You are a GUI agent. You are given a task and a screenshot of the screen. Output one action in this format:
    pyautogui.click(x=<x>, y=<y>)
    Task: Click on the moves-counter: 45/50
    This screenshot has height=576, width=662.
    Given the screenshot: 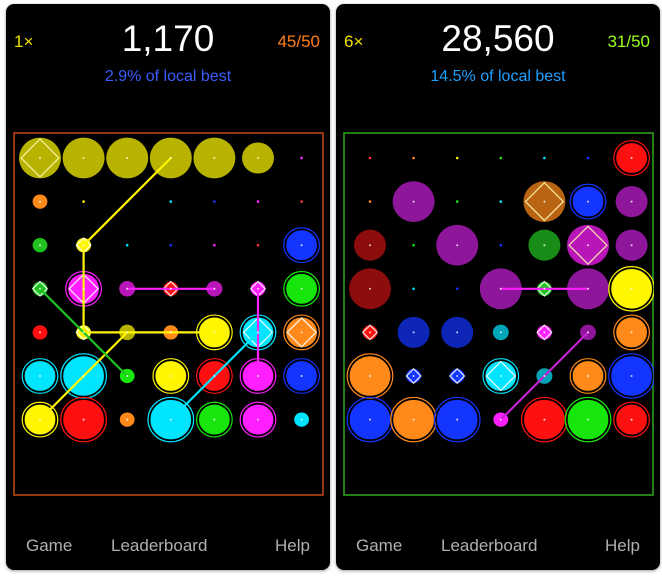 What is the action you would take?
    pyautogui.click(x=298, y=41)
    